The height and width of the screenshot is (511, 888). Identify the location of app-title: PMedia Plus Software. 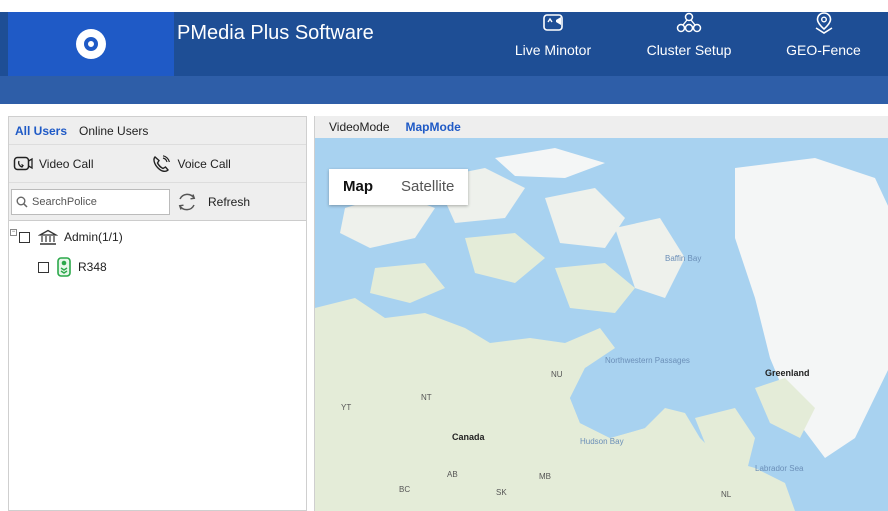
(275, 33).